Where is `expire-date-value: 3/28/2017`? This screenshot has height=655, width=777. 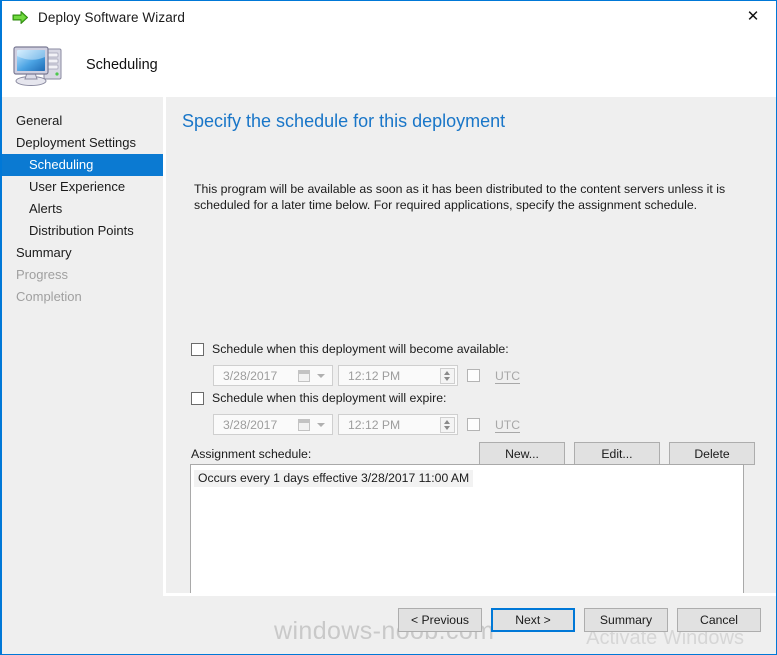
expire-date-value: 3/28/2017 is located at coordinates (250, 424).